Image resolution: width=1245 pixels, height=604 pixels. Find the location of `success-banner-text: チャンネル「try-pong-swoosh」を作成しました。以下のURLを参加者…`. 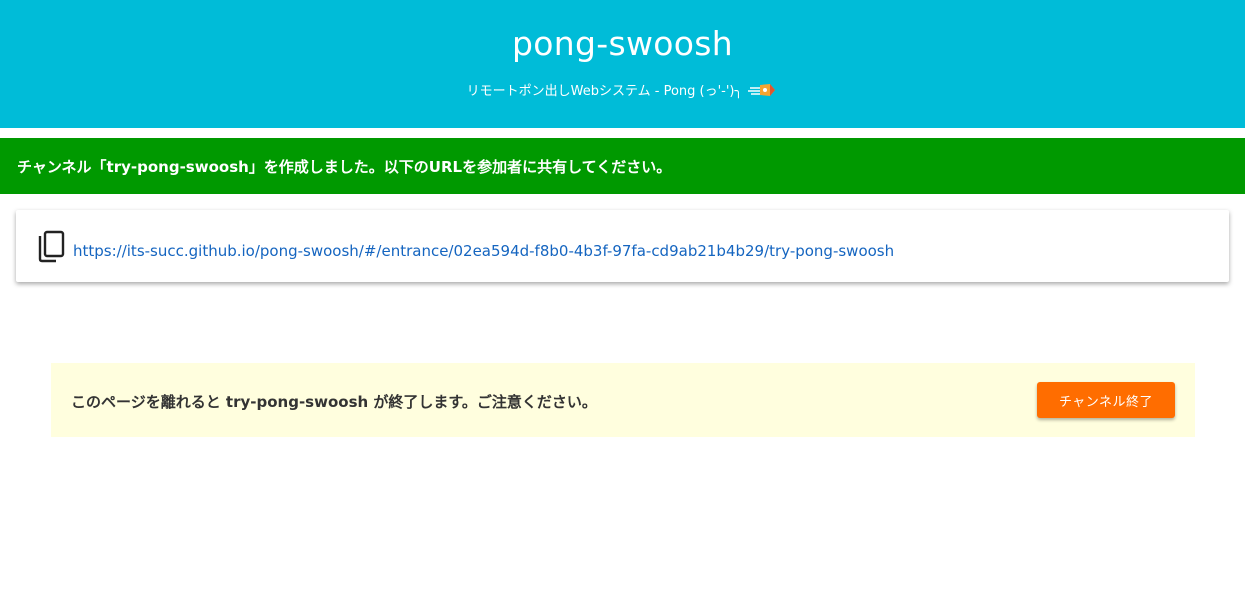

success-banner-text: チャンネル「try-pong-swoosh」を作成しました。以下のURLを参加者… is located at coordinates (344, 166).